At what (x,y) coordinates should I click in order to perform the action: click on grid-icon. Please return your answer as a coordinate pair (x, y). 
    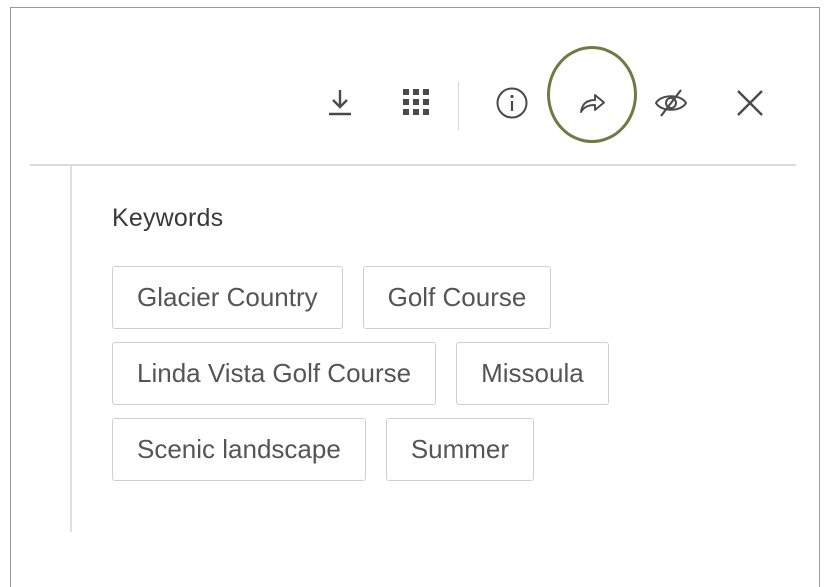
    Looking at the image, I should click on (416, 102).